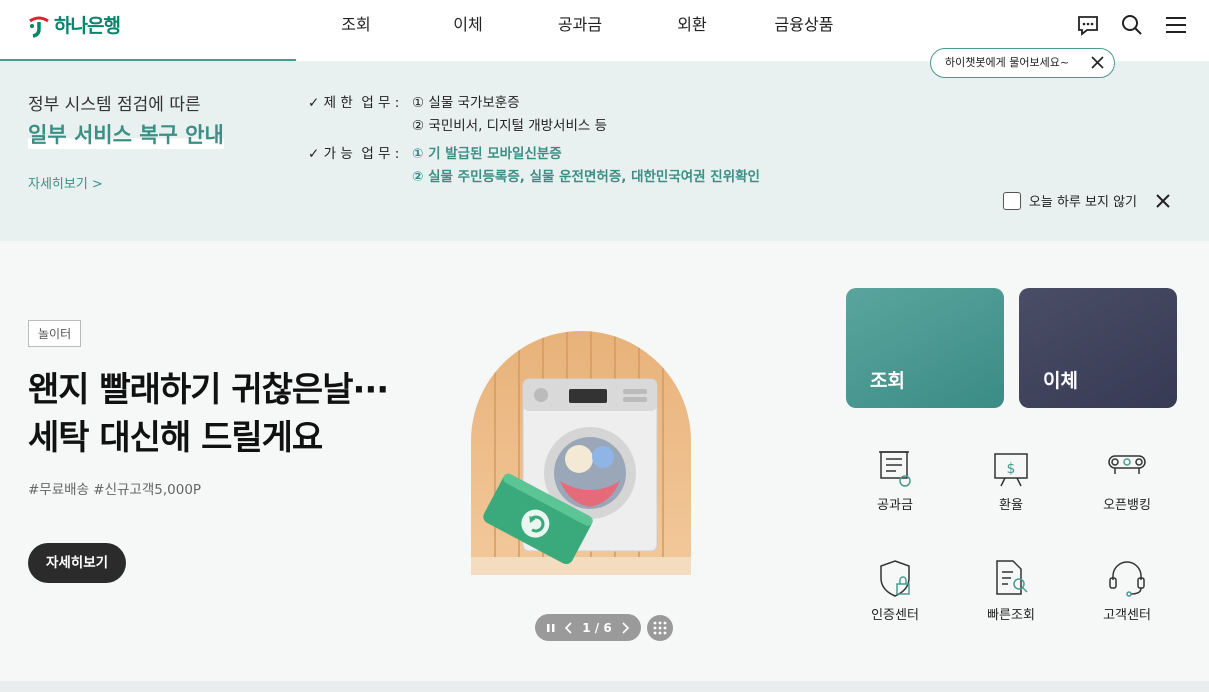 The width and height of the screenshot is (1209, 692). What do you see at coordinates (466, 103) in the screenshot?
I see `restricted-item: ① 실물 국가보훈증` at bounding box center [466, 103].